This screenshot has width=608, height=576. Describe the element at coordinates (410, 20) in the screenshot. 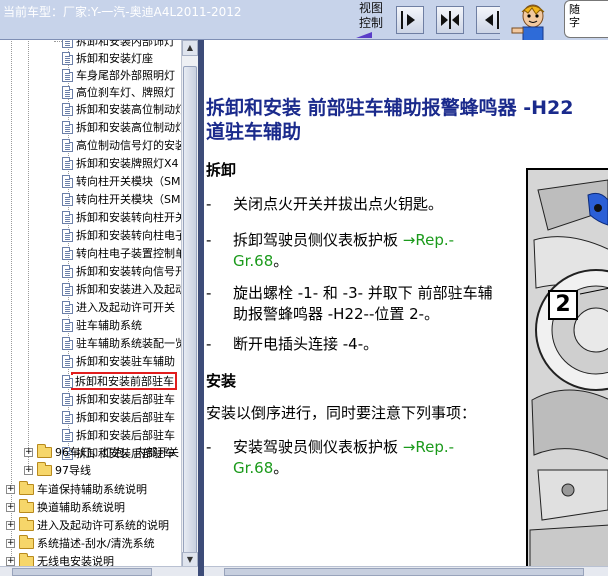

I see `show-tree-button` at that location.